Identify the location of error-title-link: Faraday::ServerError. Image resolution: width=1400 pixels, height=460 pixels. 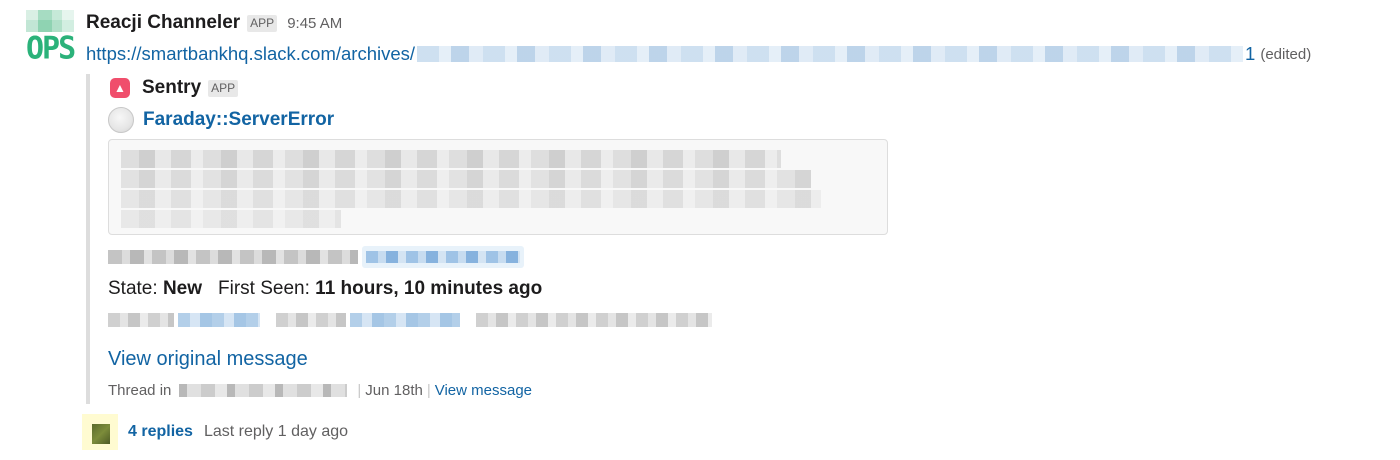
(238, 120).